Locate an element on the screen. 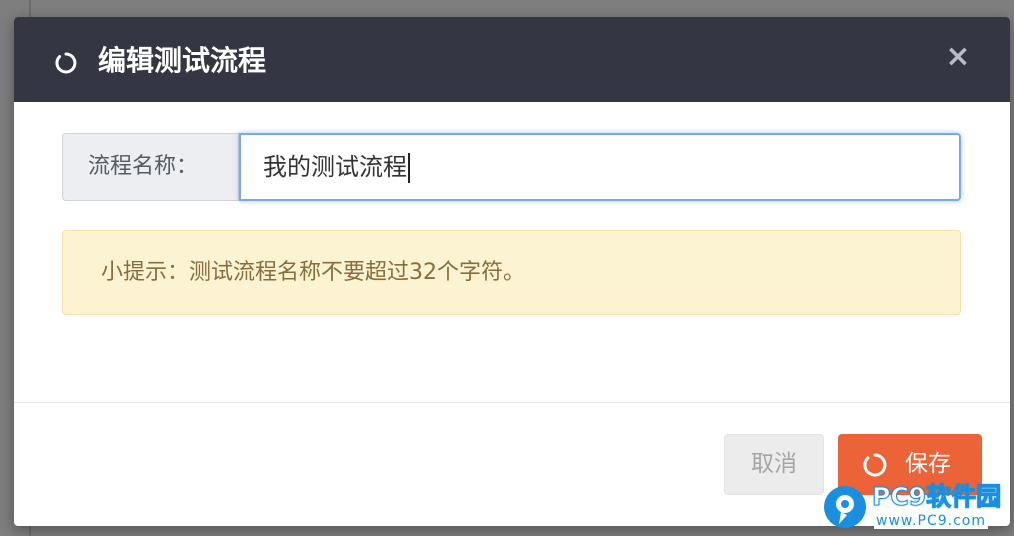 The height and width of the screenshot is (536, 1014). site-watermark: PC9软件园 www.PC9.com is located at coordinates (915, 507).